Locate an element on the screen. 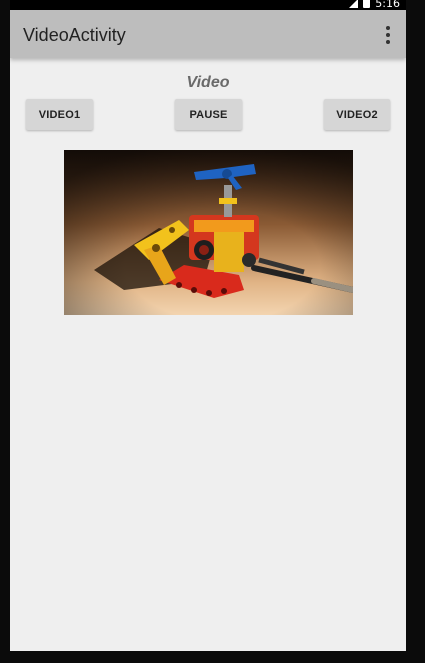 The image size is (425, 663). more-vert-icon is located at coordinates (388, 35).